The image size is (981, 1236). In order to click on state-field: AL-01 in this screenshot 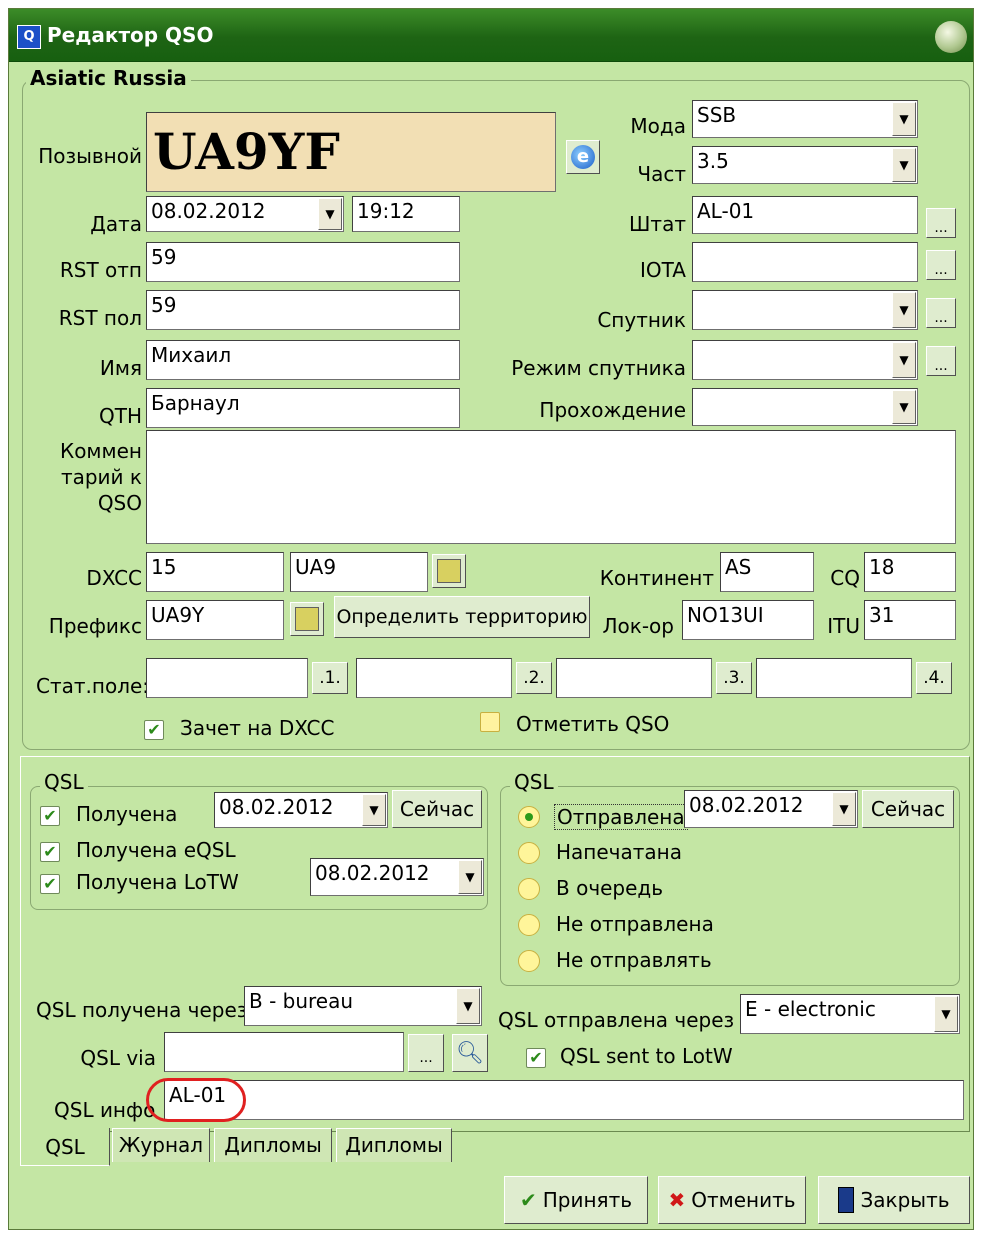, I will do `click(805, 215)`.